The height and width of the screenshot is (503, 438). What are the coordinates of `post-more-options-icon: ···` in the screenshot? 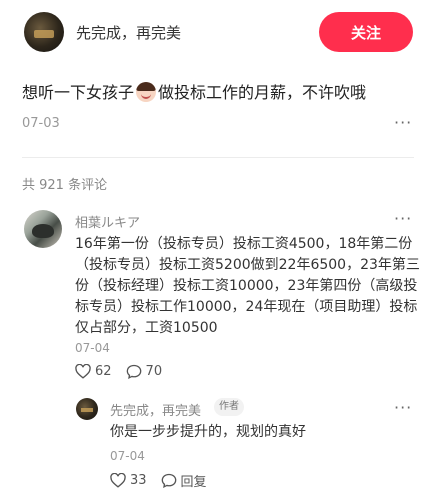 It's located at (403, 122).